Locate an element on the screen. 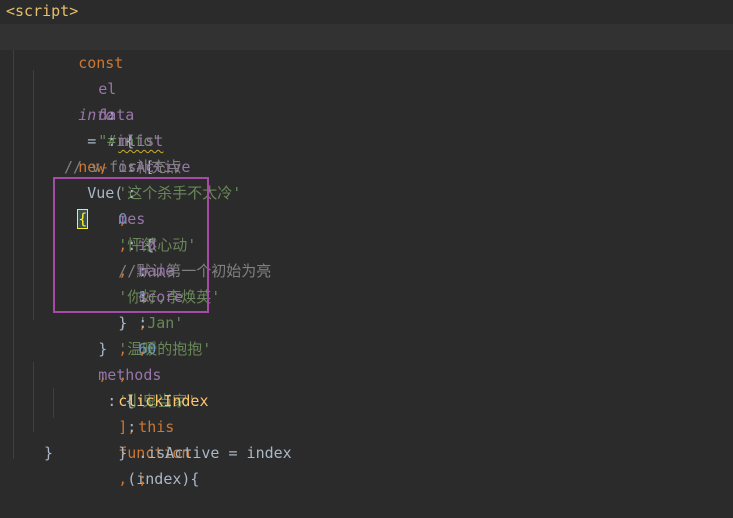  close-brace: } is located at coordinates (49, 453).